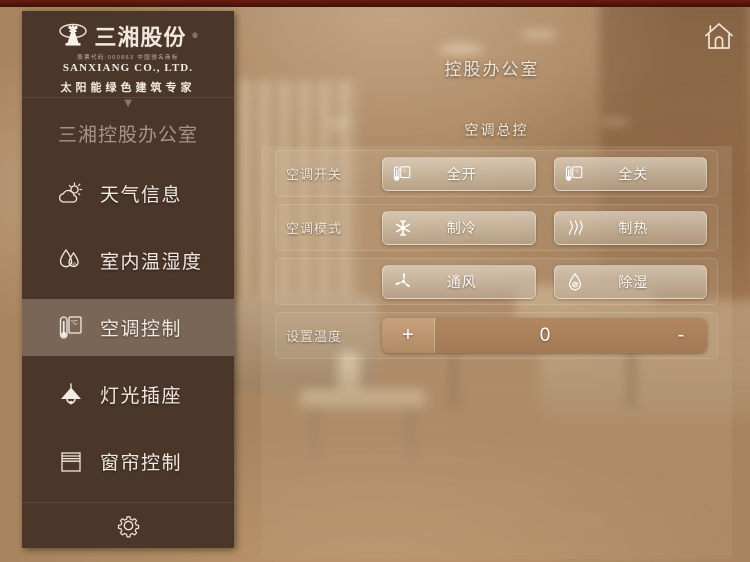  Describe the element at coordinates (633, 173) in the screenshot. I see `button-label: 全关` at that location.